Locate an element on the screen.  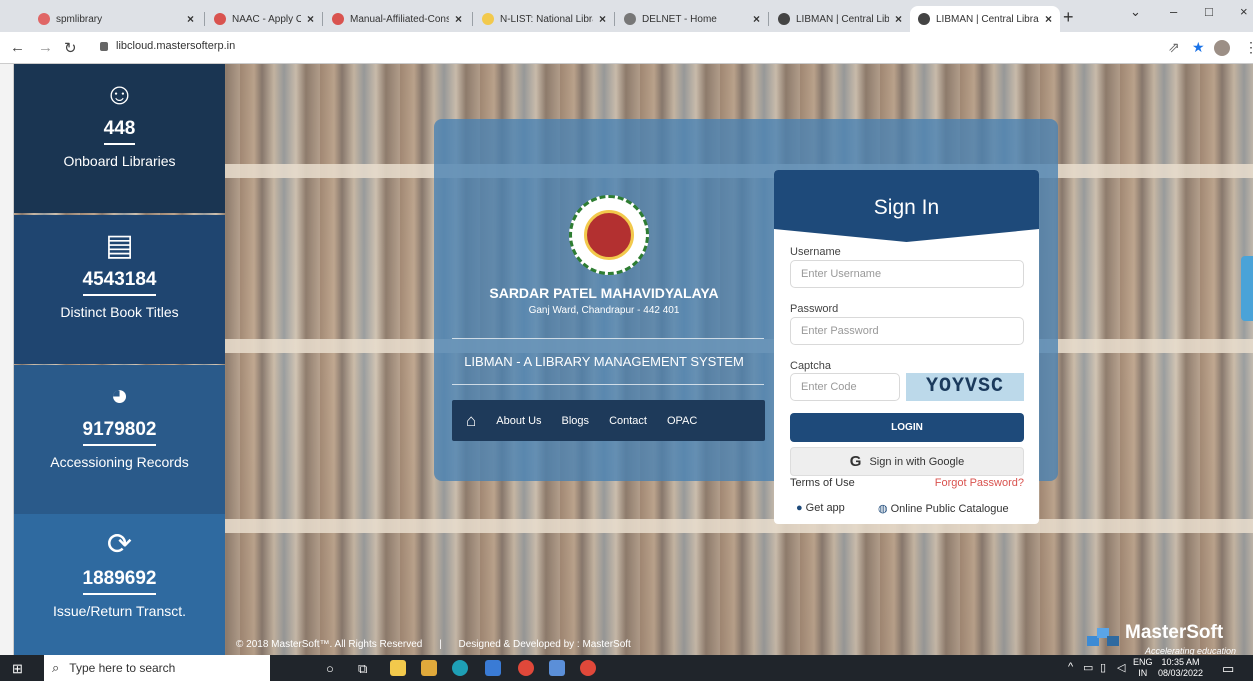
stat-accessioning-records: ◕ 9179802 Accessioning Records is located at coordinates (119, 439).